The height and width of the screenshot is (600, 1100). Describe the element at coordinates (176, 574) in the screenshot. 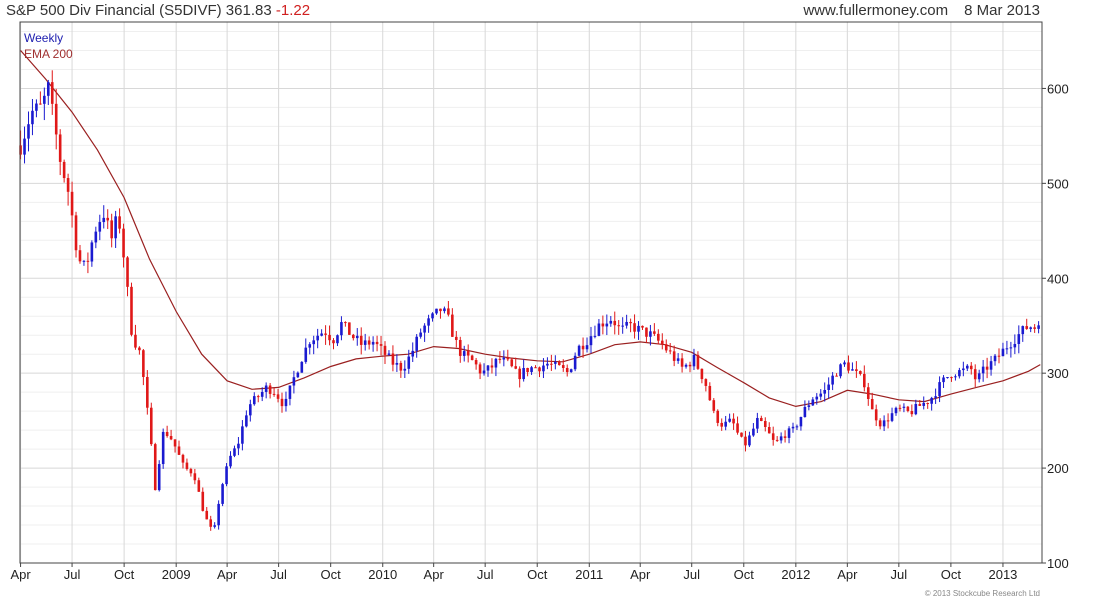

I see `x-tick-label: 2009` at that location.